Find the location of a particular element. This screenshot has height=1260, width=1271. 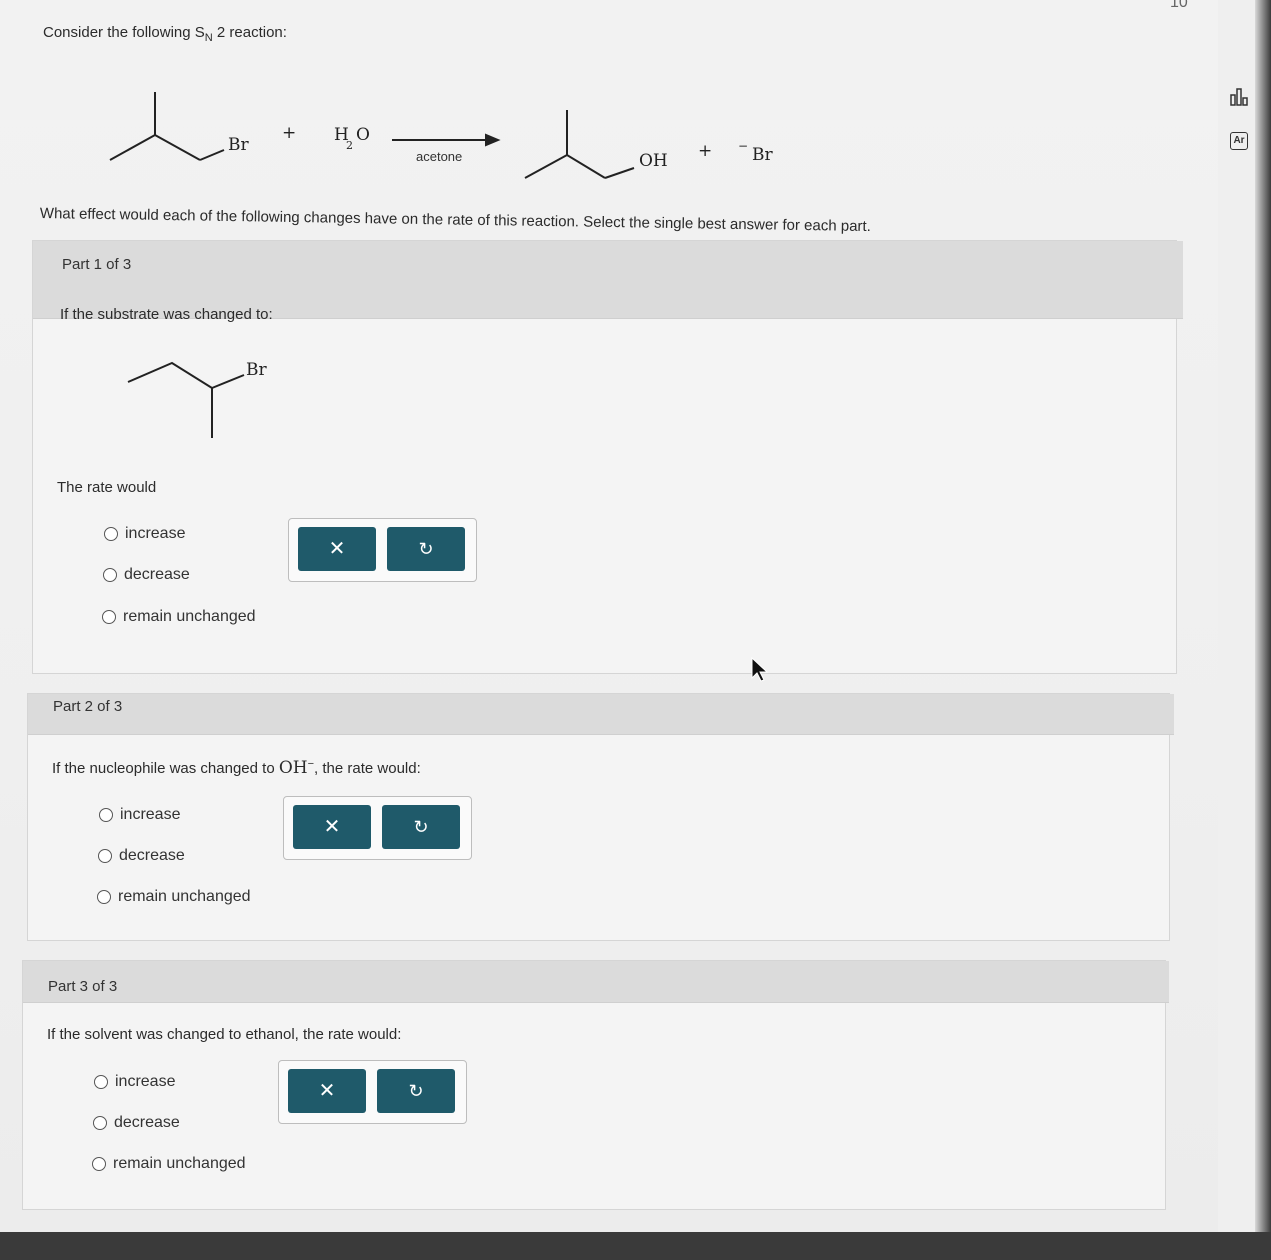

product-oh-label: OH is located at coordinates (653, 161).